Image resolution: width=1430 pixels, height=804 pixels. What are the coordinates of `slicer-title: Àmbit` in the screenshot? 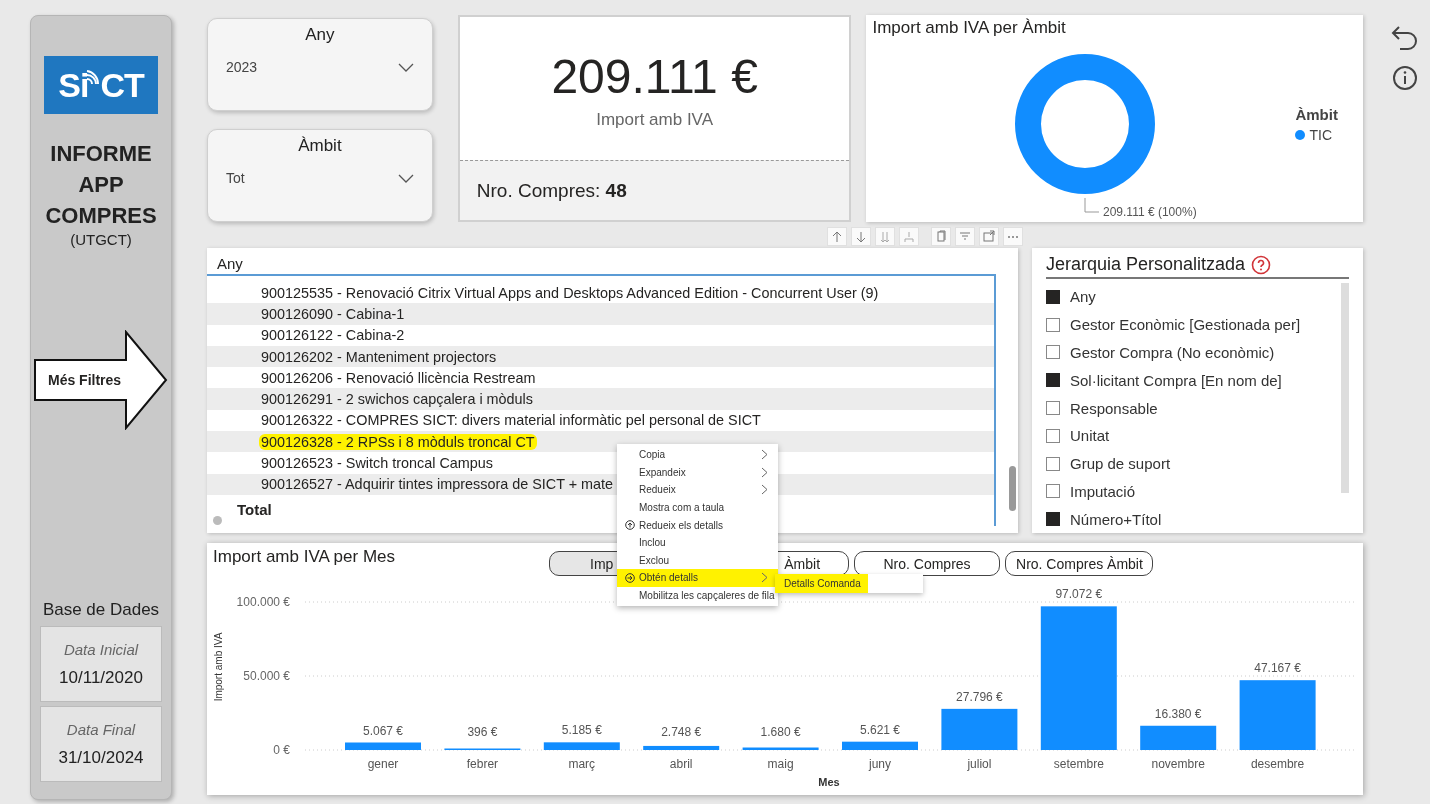 It's located at (320, 146).